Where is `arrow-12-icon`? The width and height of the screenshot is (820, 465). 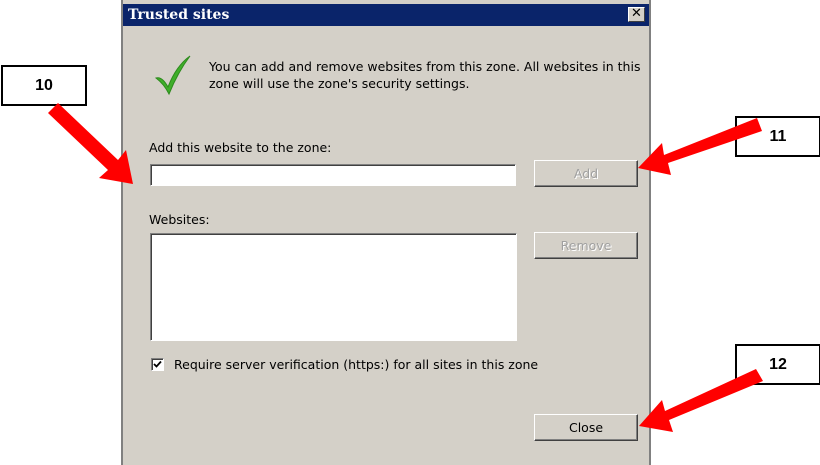 arrow-12-icon is located at coordinates (701, 400).